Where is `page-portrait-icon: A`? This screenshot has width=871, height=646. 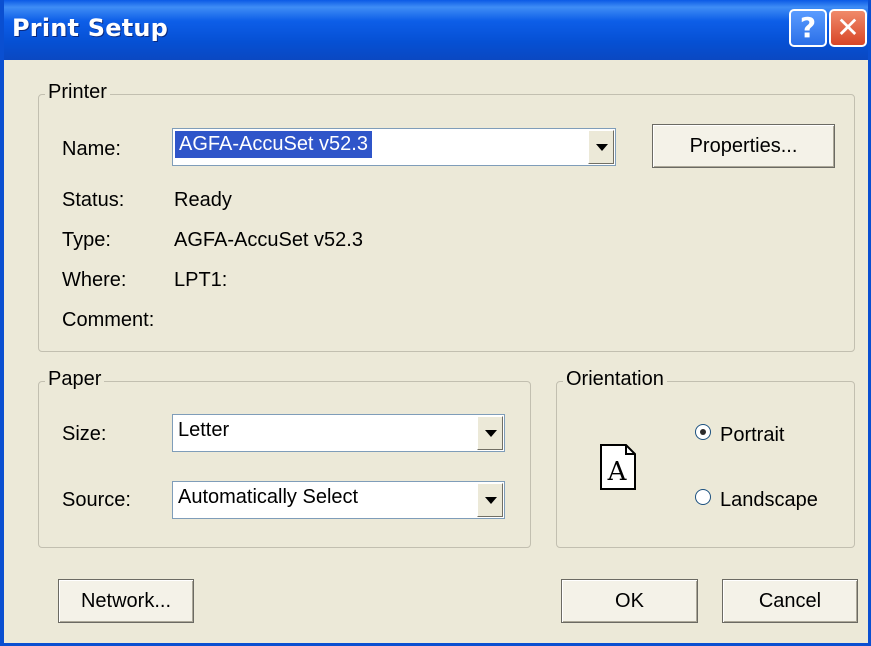
page-portrait-icon: A is located at coordinates (618, 467).